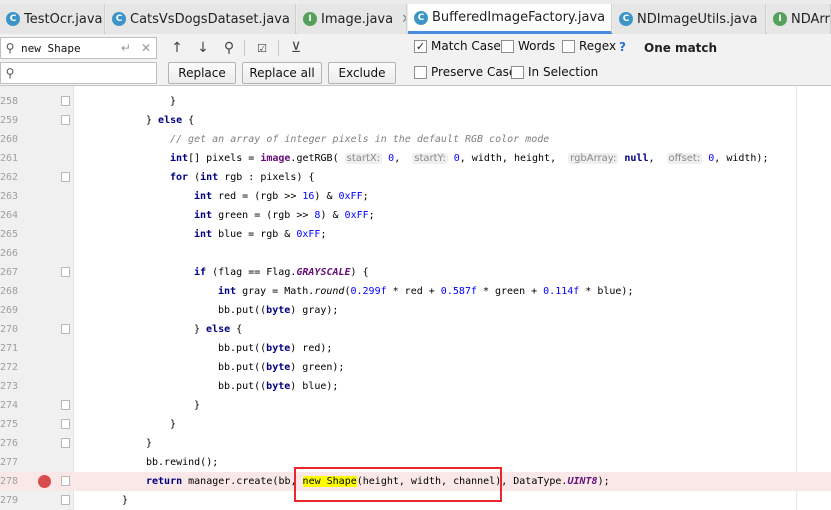 This screenshot has width=831, height=510. I want to click on tab-label: NDImageUtils.java, so click(697, 19).